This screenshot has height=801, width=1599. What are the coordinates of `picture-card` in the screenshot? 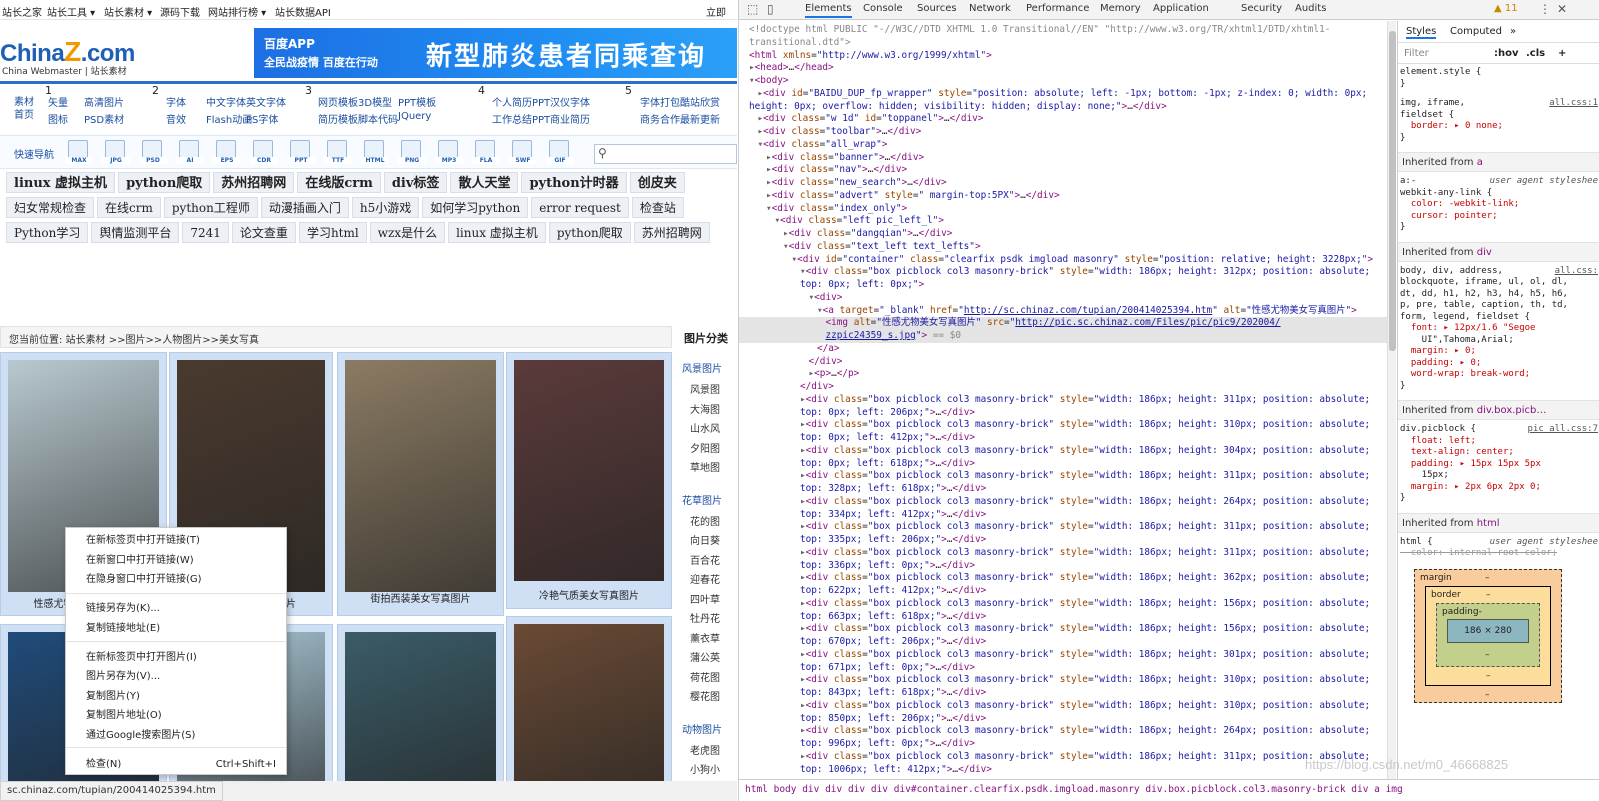 It's located at (589, 704).